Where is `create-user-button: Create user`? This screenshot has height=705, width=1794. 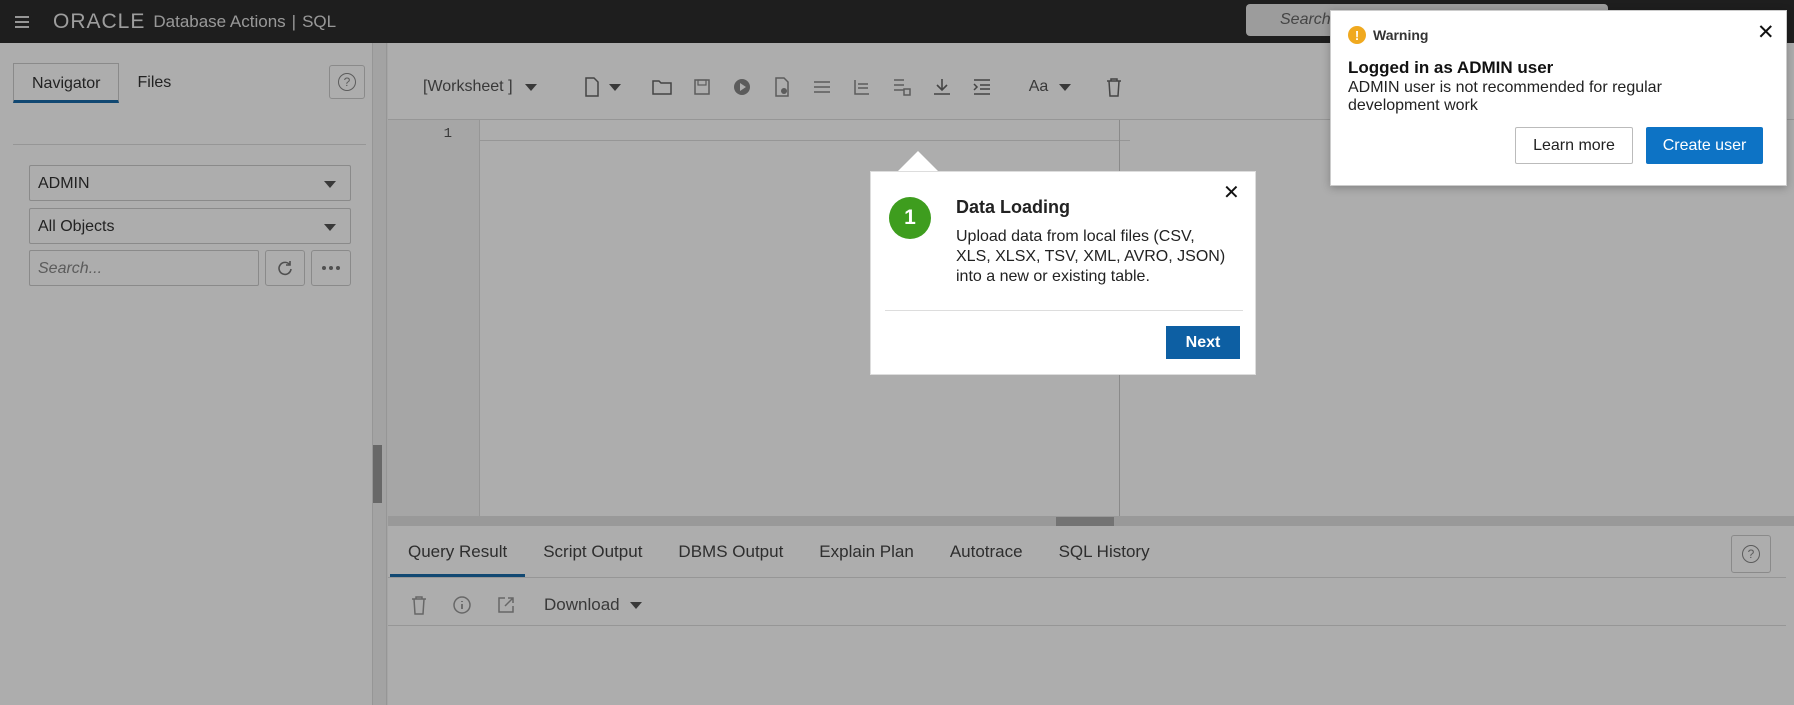 create-user-button: Create user is located at coordinates (1704, 145).